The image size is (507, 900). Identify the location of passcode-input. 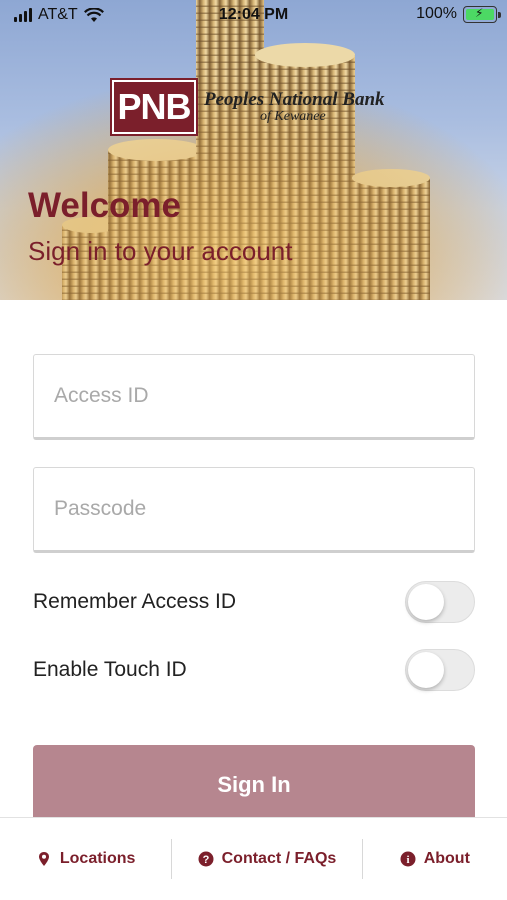
(254, 509).